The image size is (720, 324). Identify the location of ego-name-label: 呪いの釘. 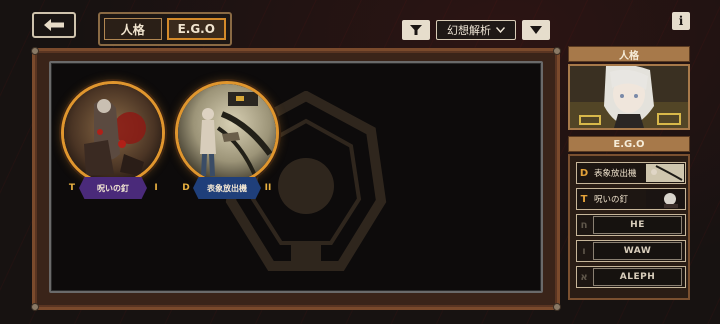
(113, 188).